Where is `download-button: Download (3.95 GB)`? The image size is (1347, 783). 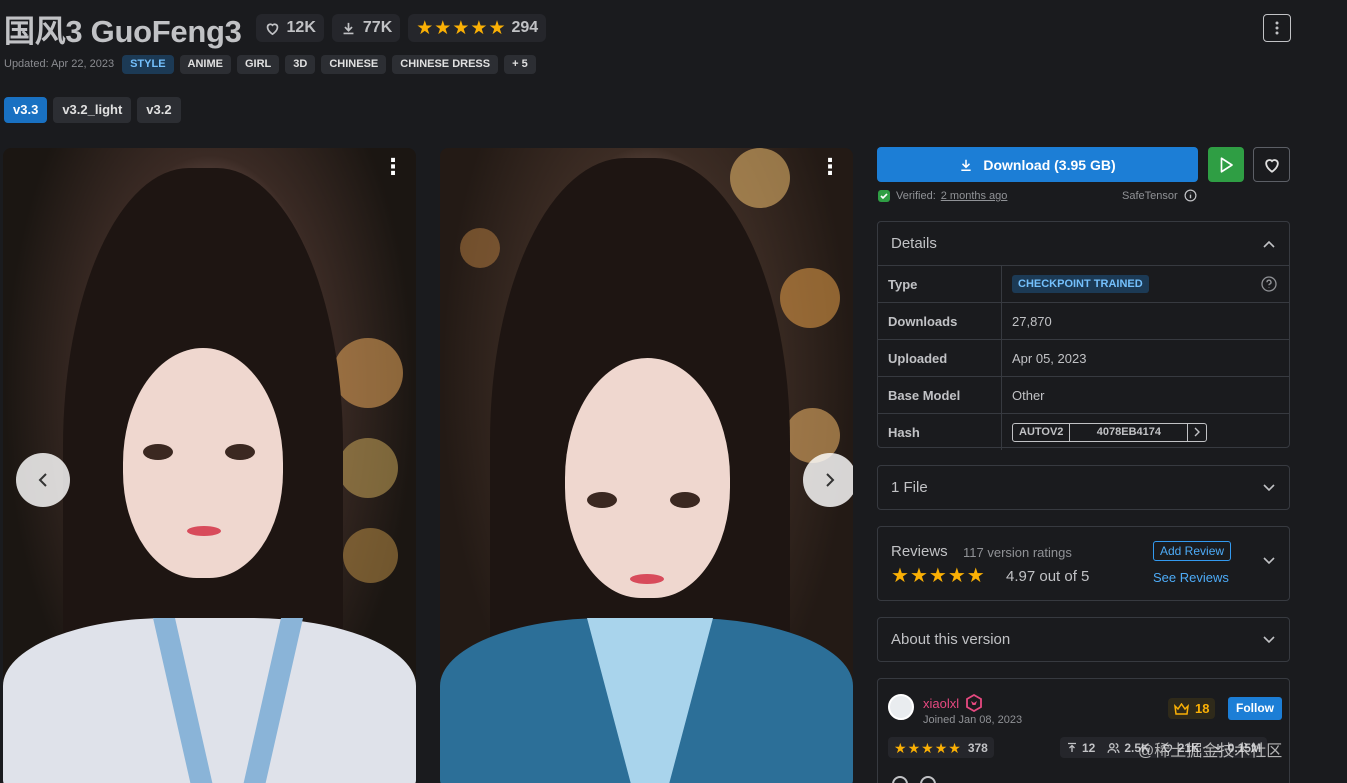
download-button: Download (3.95 GB) is located at coordinates (1037, 164).